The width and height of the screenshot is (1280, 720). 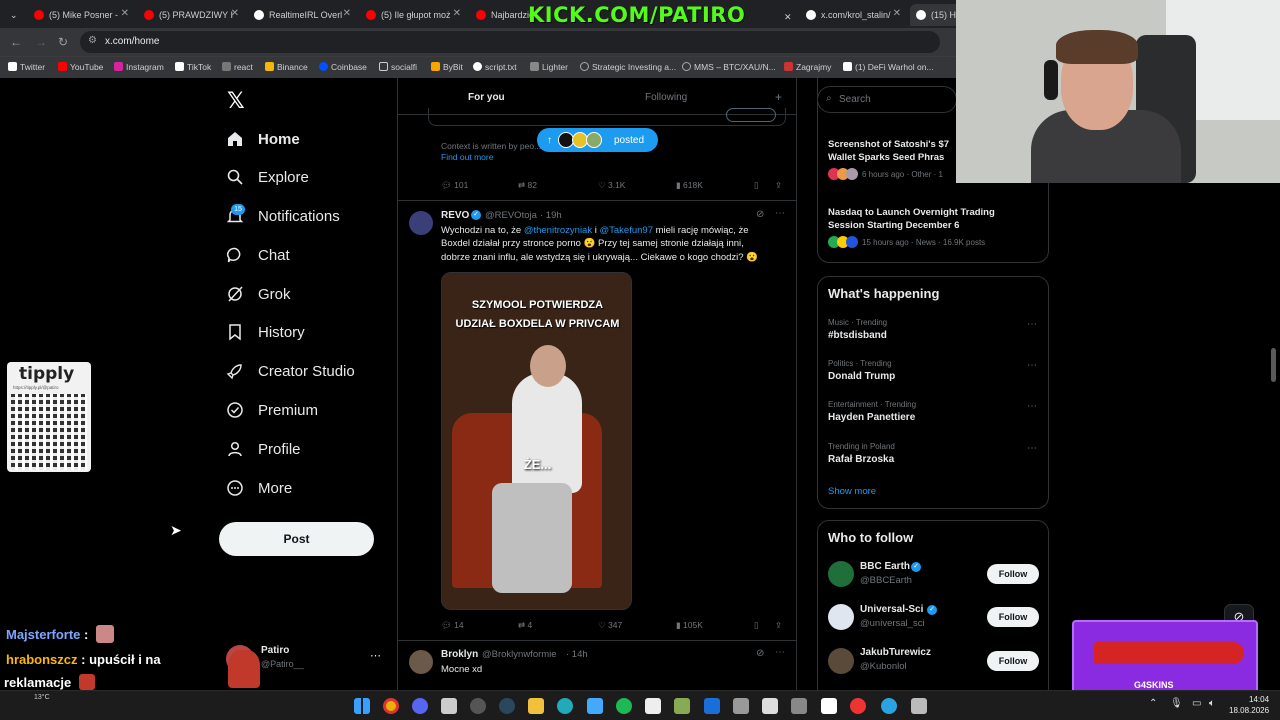 What do you see at coordinates (666, 97) in the screenshot?
I see `tab-following: Following` at bounding box center [666, 97].